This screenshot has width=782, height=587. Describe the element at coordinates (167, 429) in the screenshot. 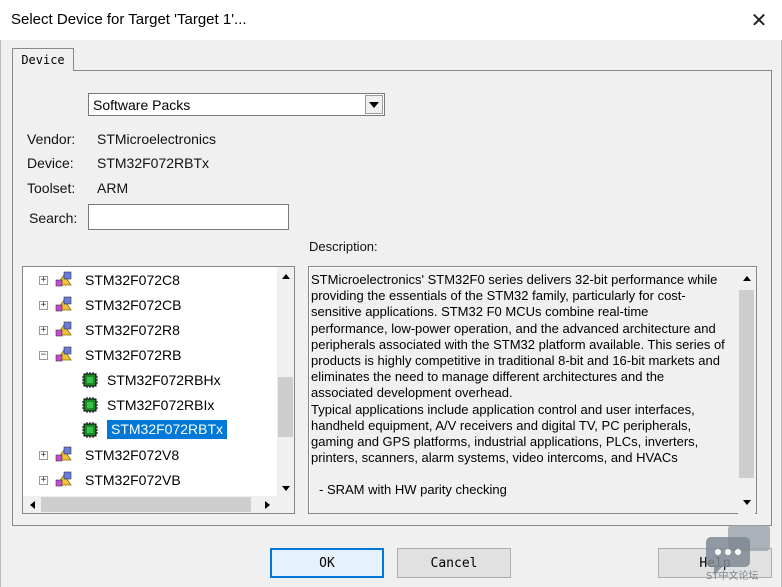

I see `tree-item-label: STM32F072RBTx` at that location.